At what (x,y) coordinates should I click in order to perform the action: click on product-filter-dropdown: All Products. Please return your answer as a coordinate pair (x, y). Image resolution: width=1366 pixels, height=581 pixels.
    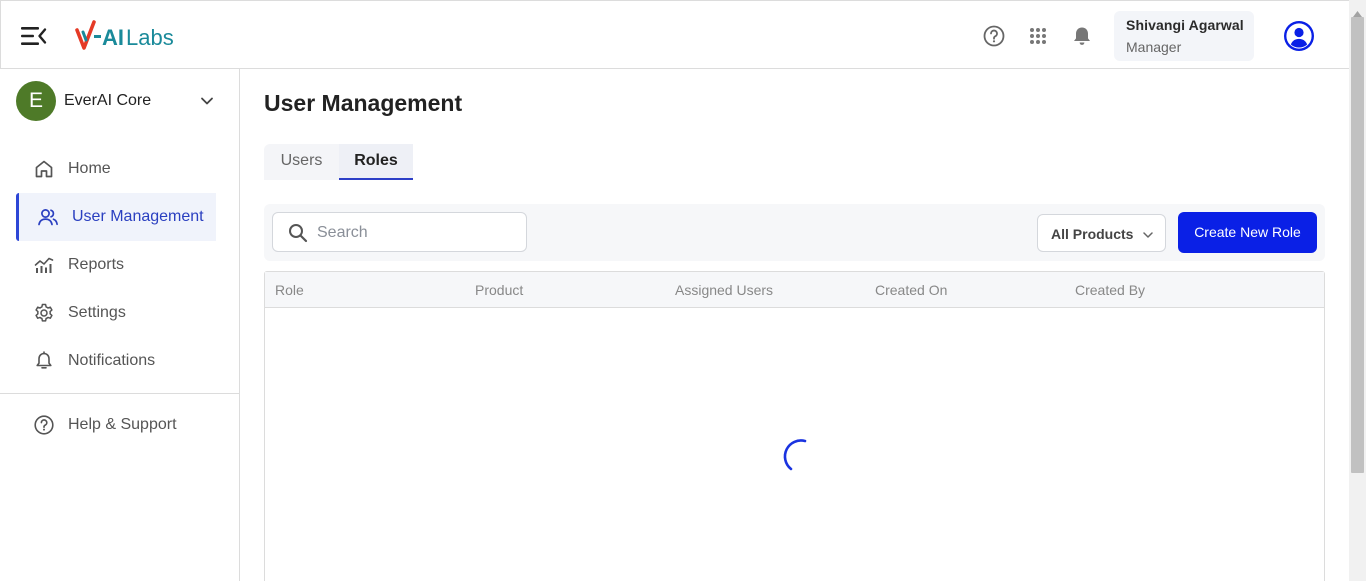
    Looking at the image, I should click on (1101, 233).